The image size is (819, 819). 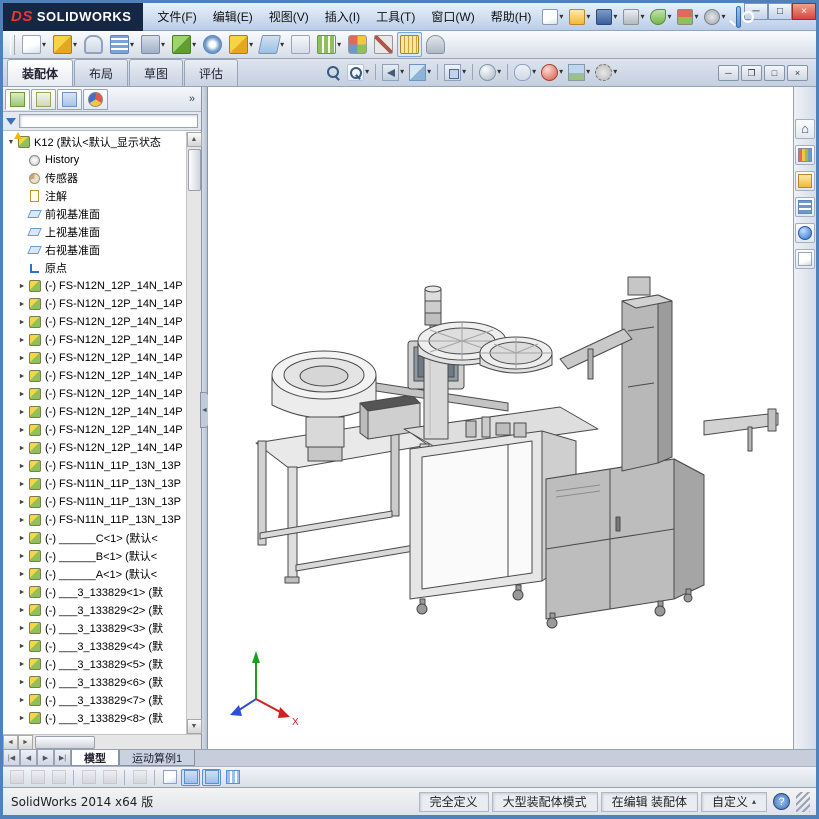 What do you see at coordinates (40, 72) in the screenshot?
I see `tab-assembly: 装配体` at bounding box center [40, 72].